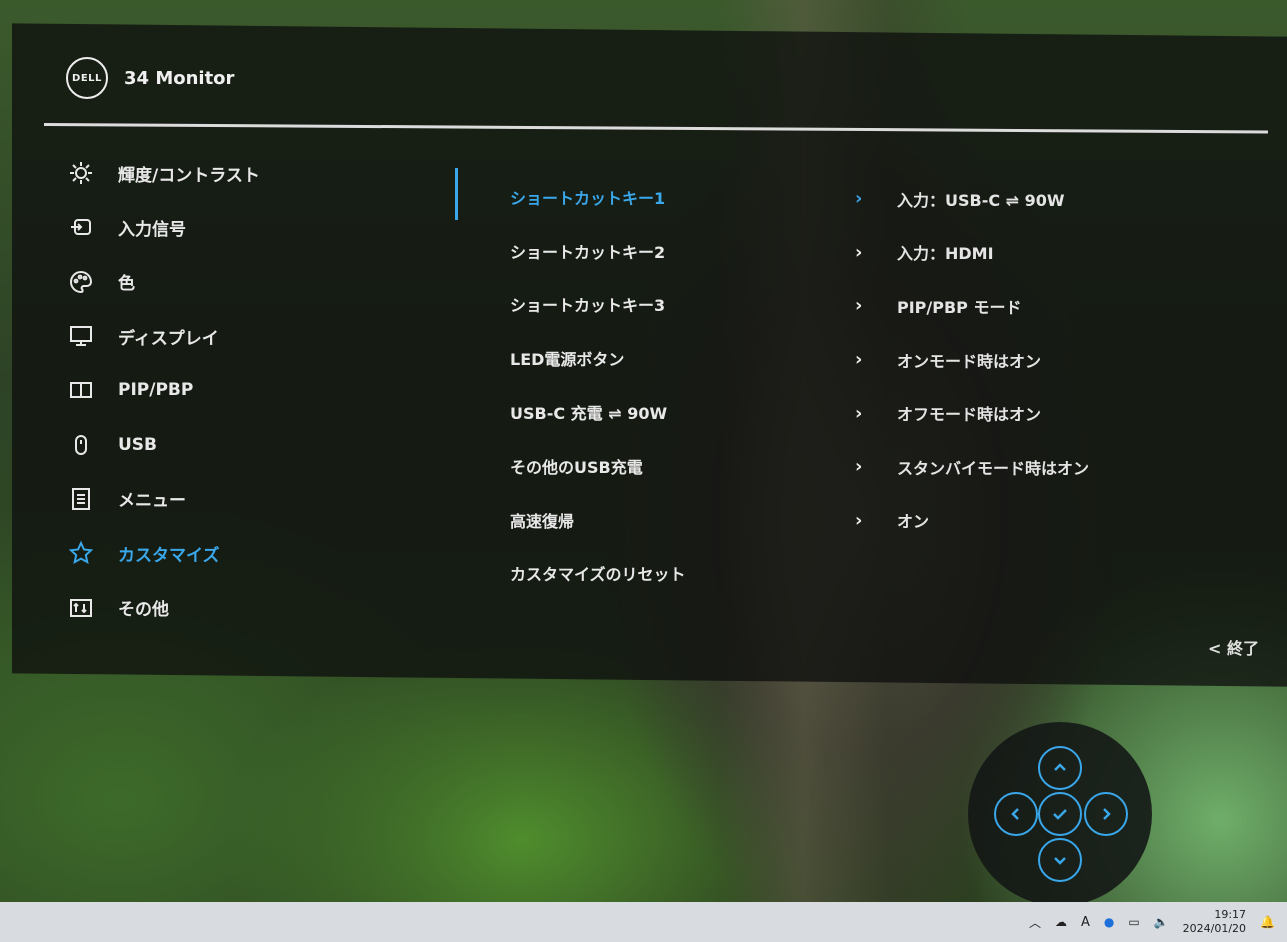 Image resolution: width=1287 pixels, height=942 pixels. What do you see at coordinates (1020, 413) in the screenshot?
I see `value-usbc-charging: › オフモード時はオン` at bounding box center [1020, 413].